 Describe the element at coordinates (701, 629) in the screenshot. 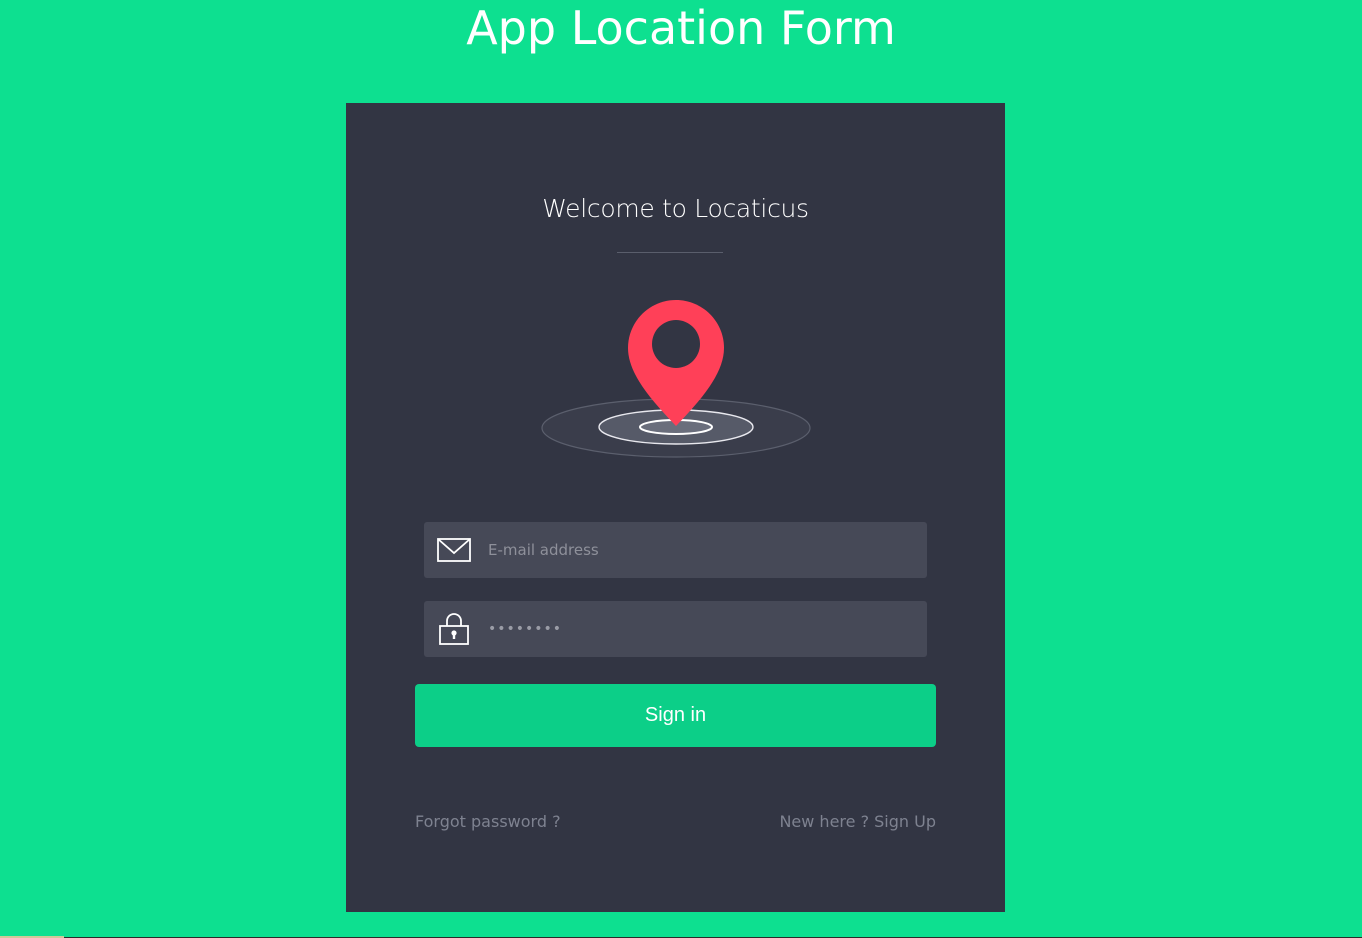

I see `password-input` at that location.